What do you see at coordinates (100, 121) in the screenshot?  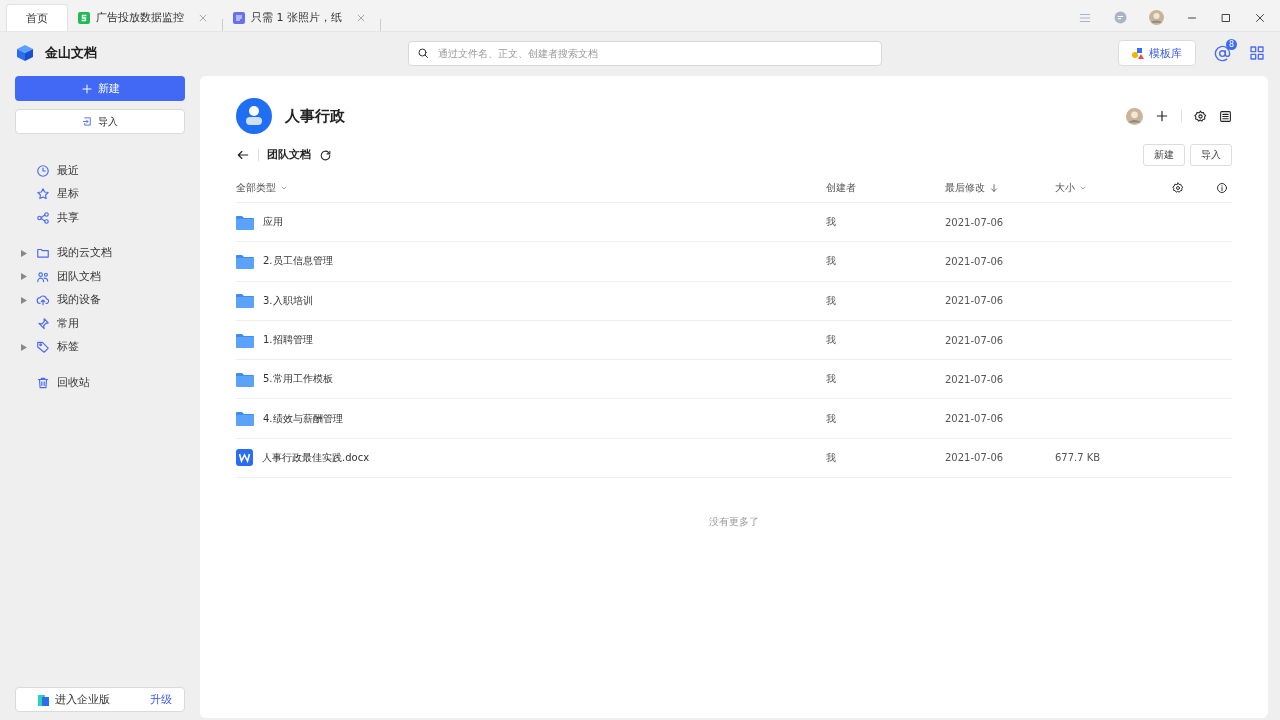 I see `import-button: 导入` at bounding box center [100, 121].